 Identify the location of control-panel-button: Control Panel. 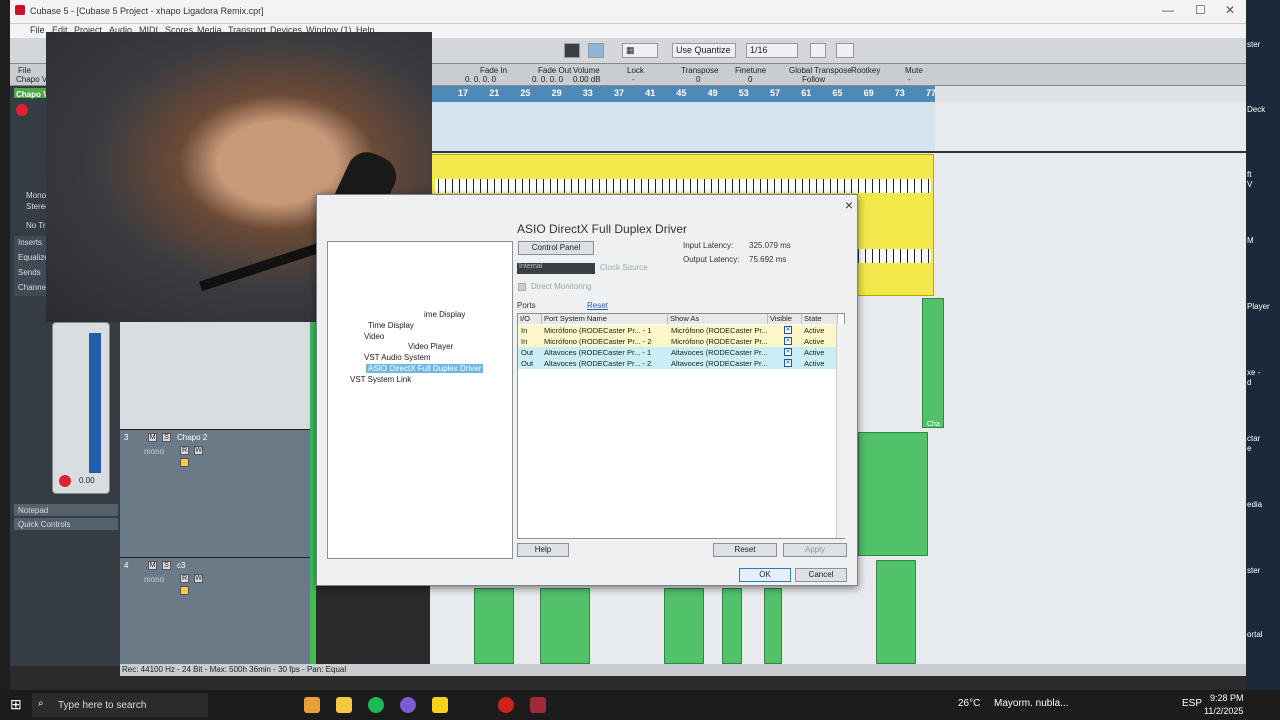
(556, 248).